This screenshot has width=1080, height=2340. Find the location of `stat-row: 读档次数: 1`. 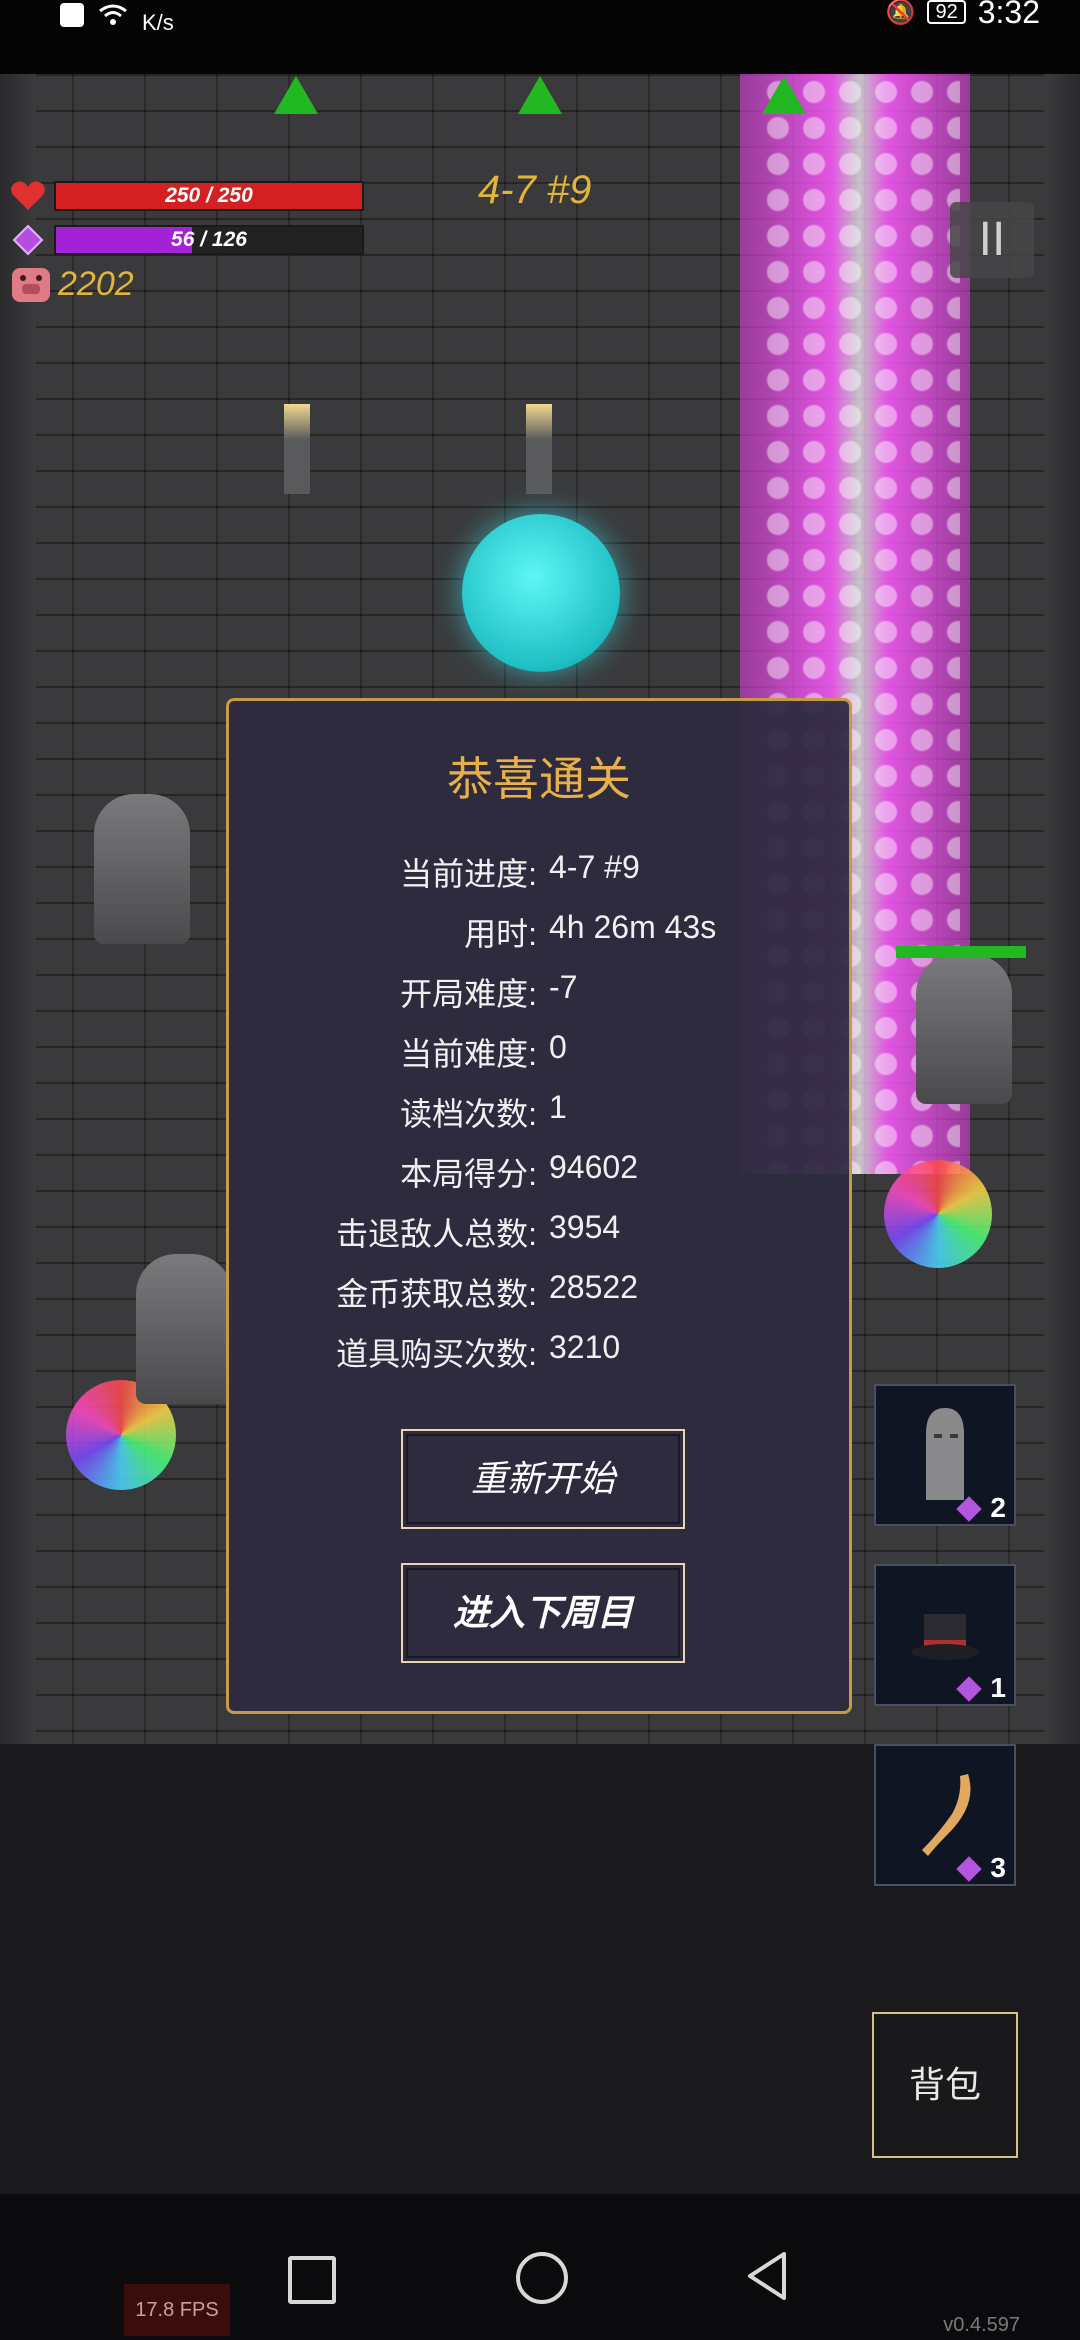

stat-row: 读档次数: 1 is located at coordinates (542, 1114).